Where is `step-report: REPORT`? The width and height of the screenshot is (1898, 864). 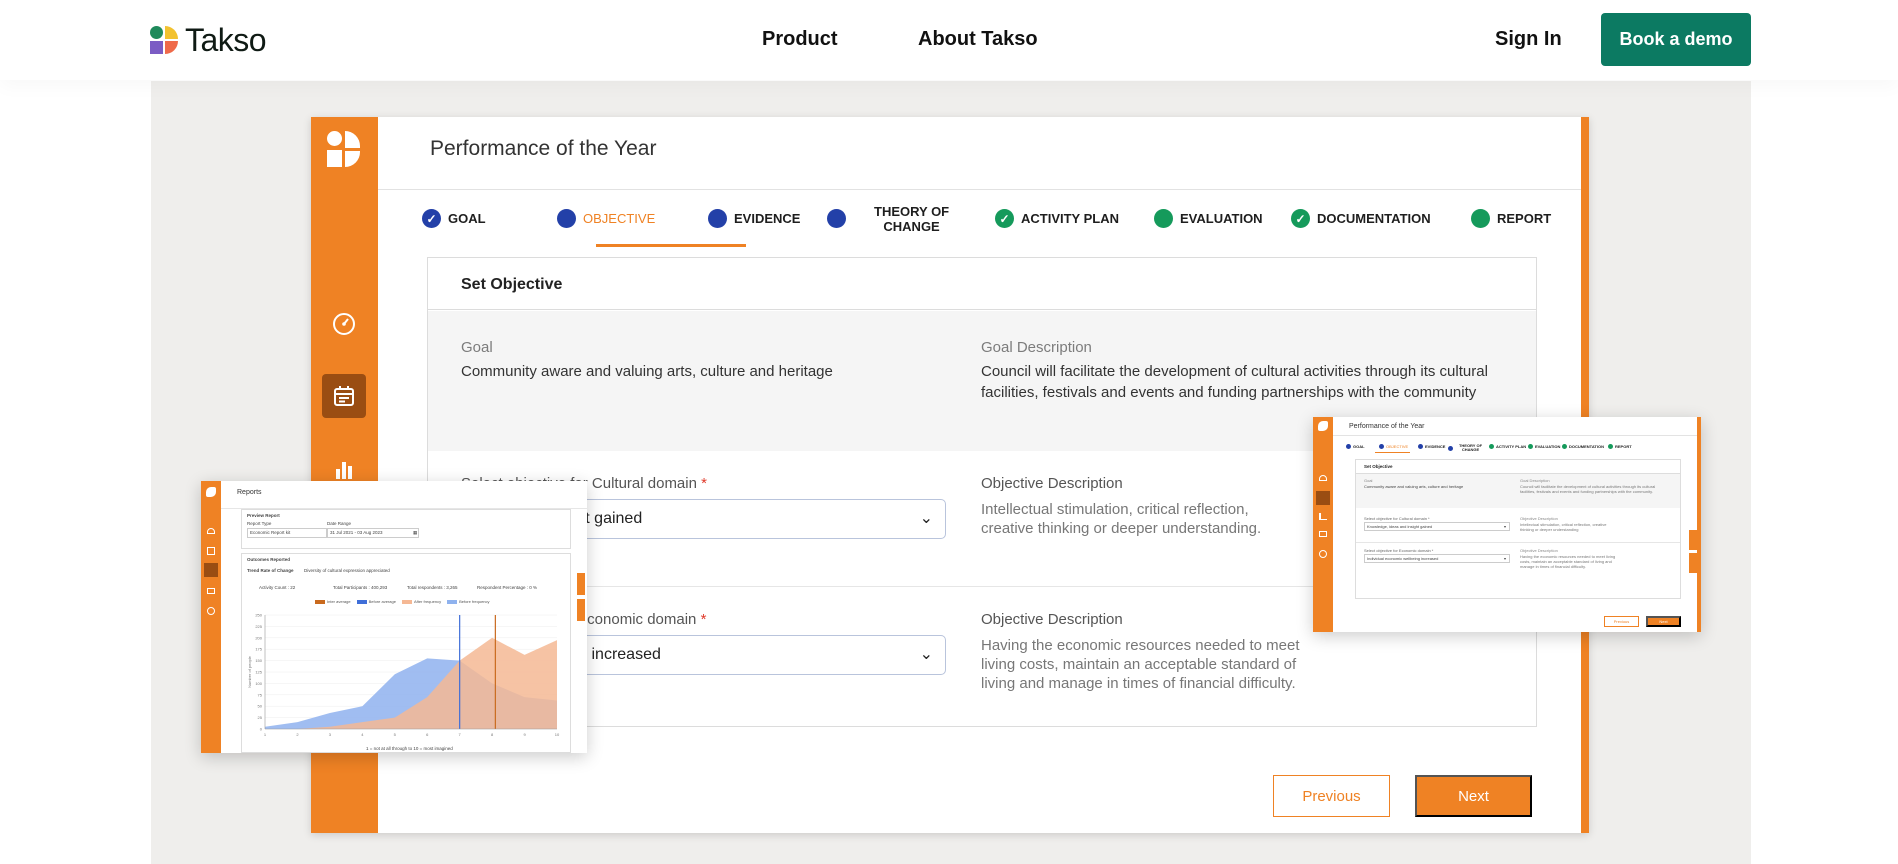
step-report: REPORT is located at coordinates (1511, 218).